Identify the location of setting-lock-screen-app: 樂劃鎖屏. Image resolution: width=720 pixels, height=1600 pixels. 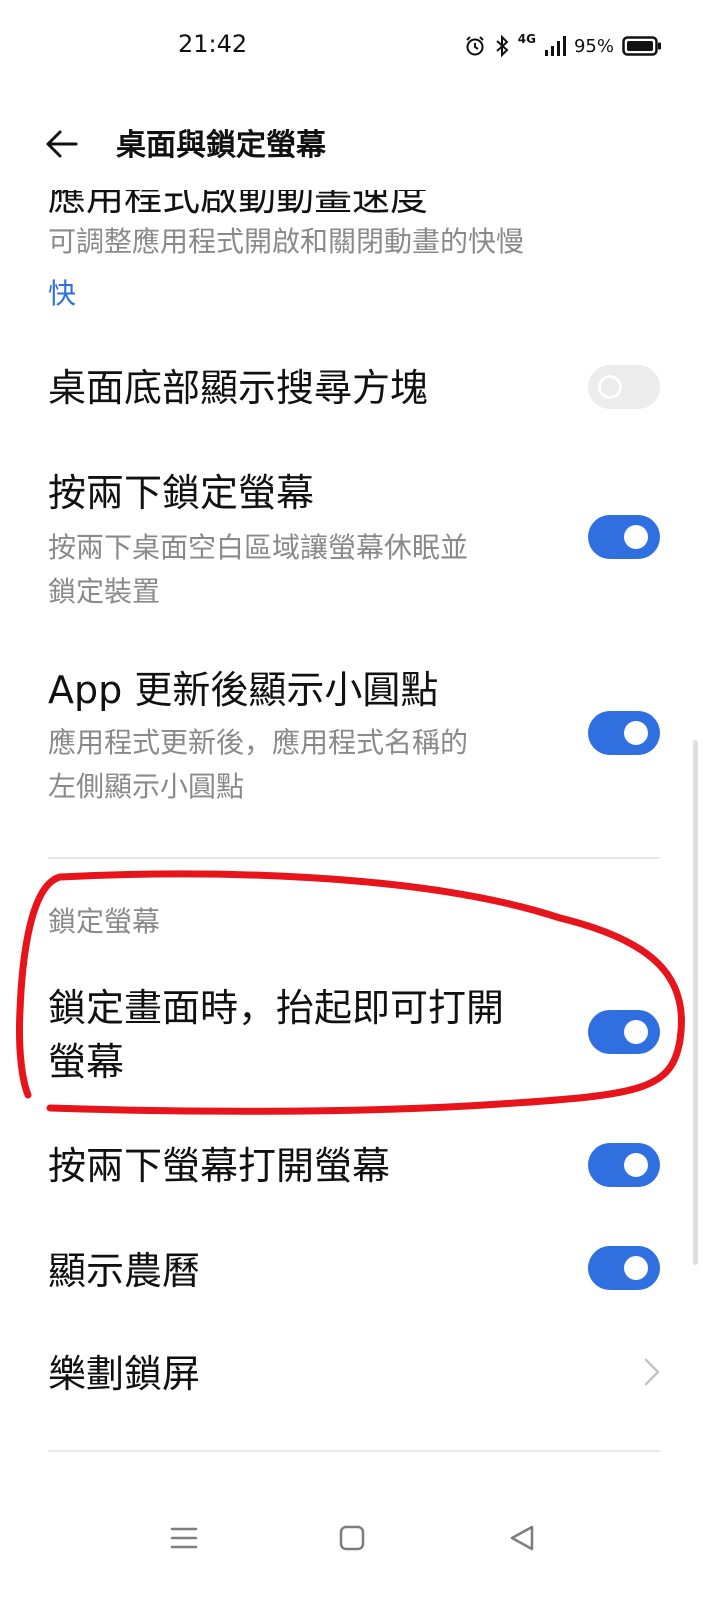
(360, 1375).